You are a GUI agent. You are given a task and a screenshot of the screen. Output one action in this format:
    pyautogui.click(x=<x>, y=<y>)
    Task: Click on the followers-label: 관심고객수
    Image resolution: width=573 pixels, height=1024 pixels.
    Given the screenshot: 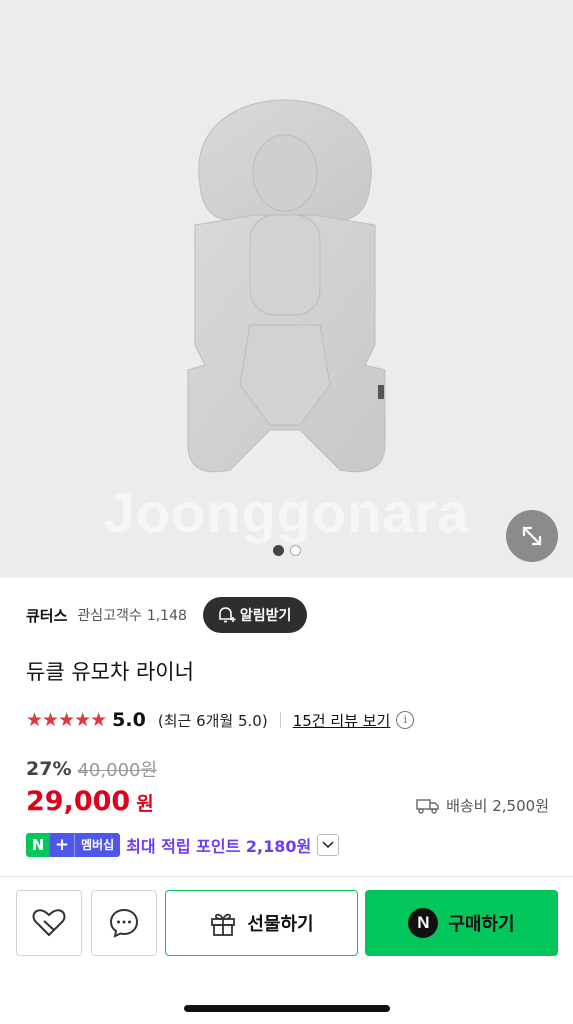 What is the action you would take?
    pyautogui.click(x=109, y=616)
    